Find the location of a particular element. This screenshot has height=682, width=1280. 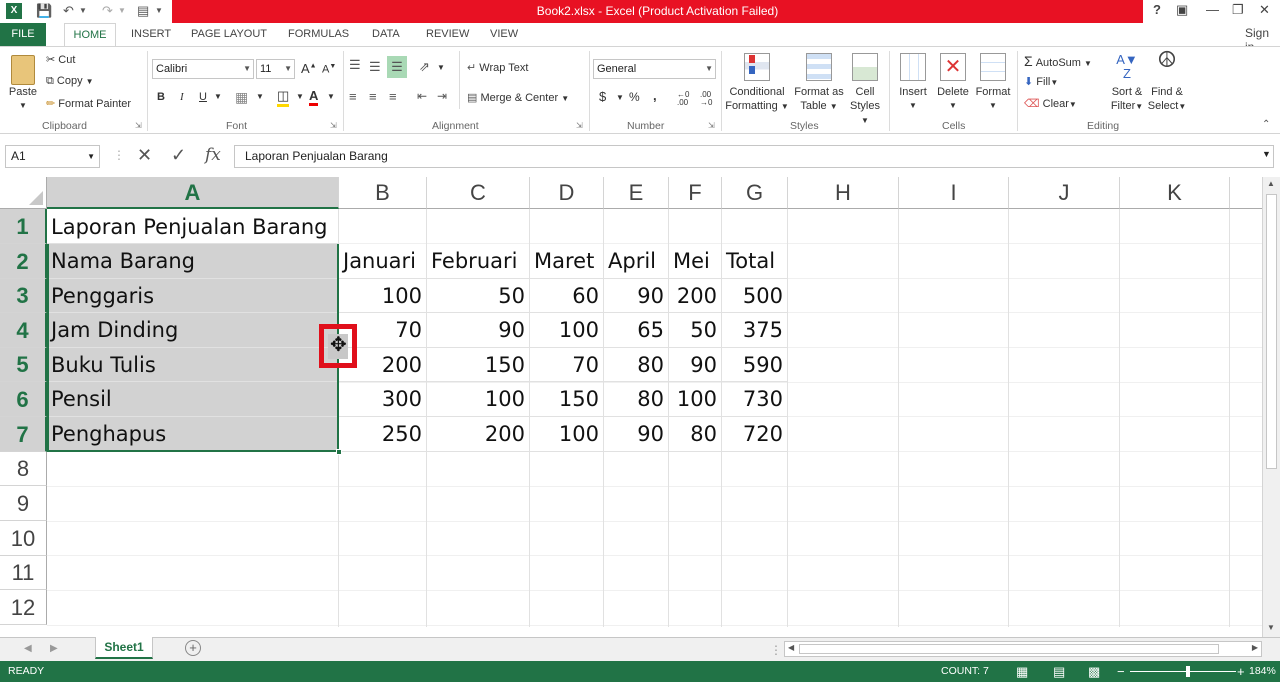

row-header-8: 8 is located at coordinates (23, 469).